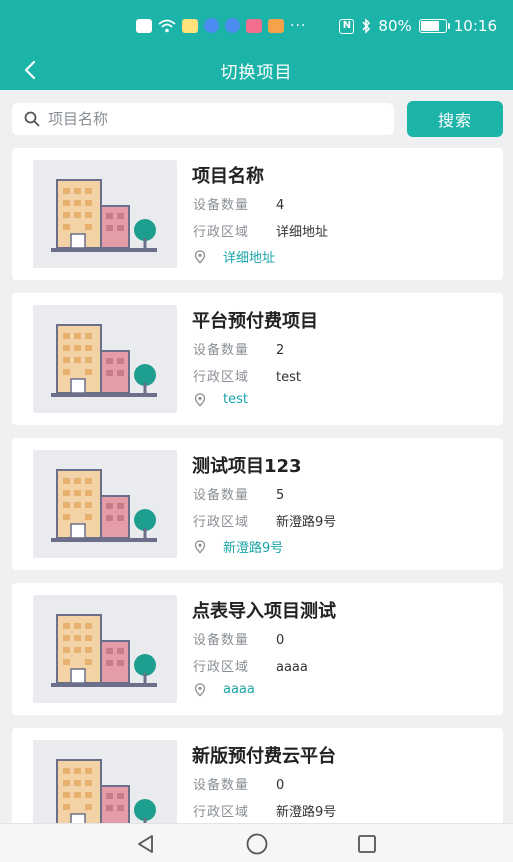 Image resolution: width=513 pixels, height=862 pixels. Describe the element at coordinates (298, 25) in the screenshot. I see `more-notifications-indicator: ···` at that location.